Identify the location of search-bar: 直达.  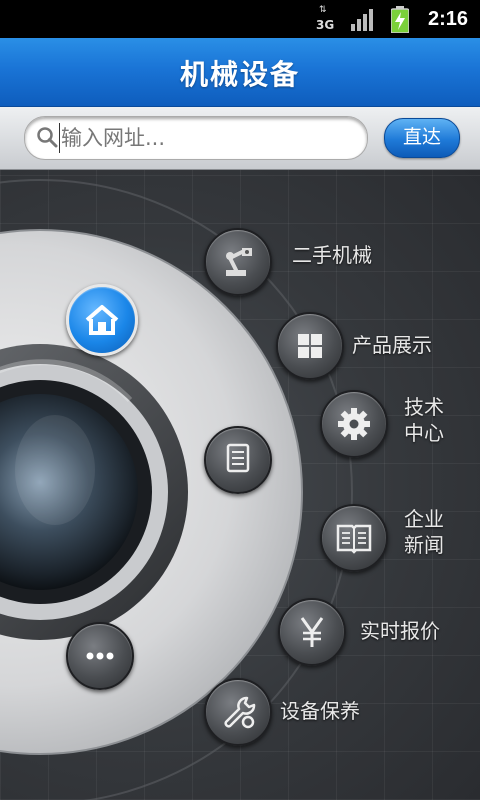
(240, 138).